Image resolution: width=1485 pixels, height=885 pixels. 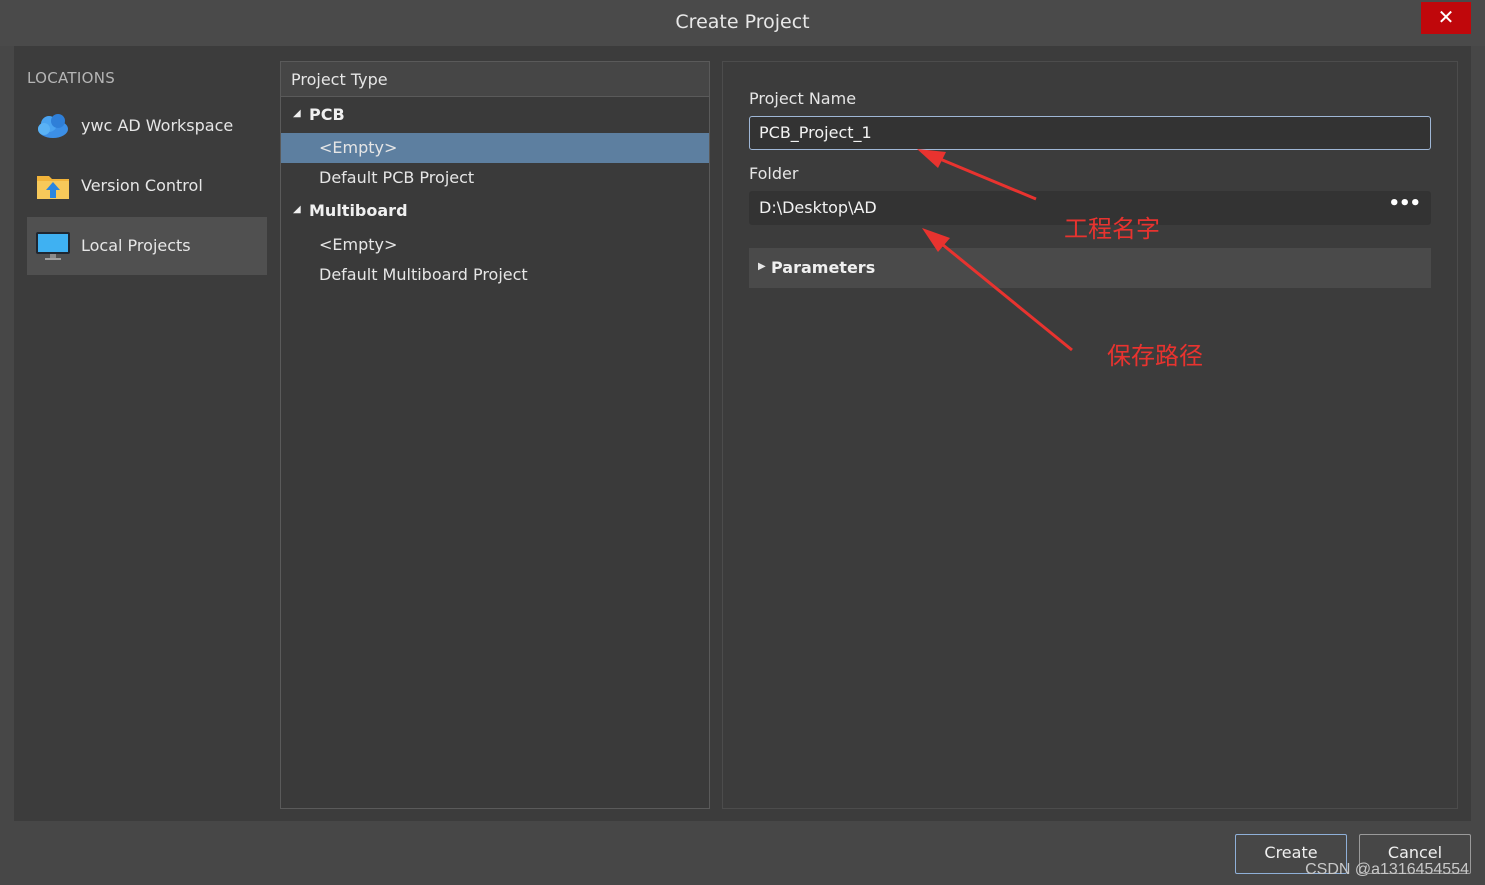 I want to click on arrow-line-name, so click(x=982, y=176).